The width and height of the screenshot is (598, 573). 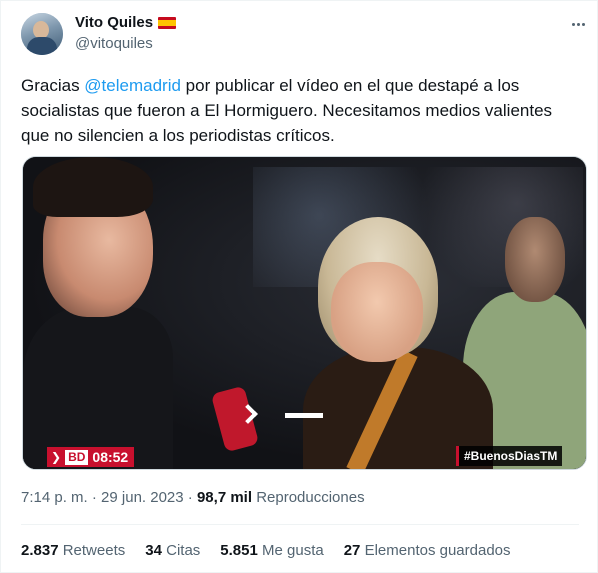 I want to click on channel-time-badge: ❯ BD 08:52, so click(x=91, y=457).